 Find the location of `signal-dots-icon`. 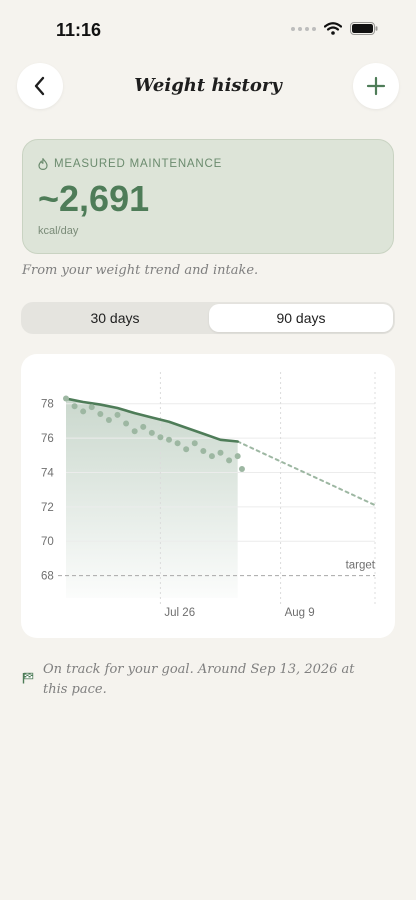

signal-dots-icon is located at coordinates (303, 28).